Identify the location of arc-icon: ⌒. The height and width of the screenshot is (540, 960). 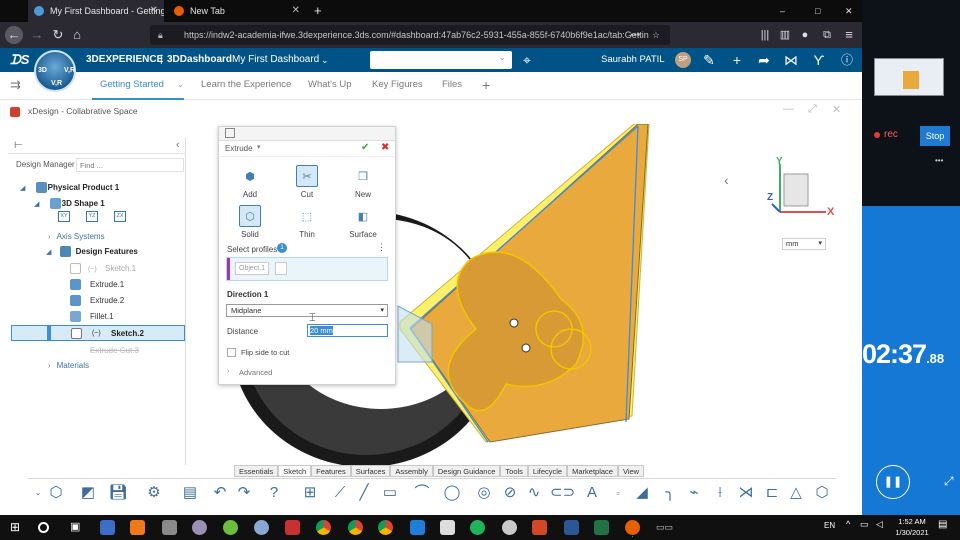
(422, 493).